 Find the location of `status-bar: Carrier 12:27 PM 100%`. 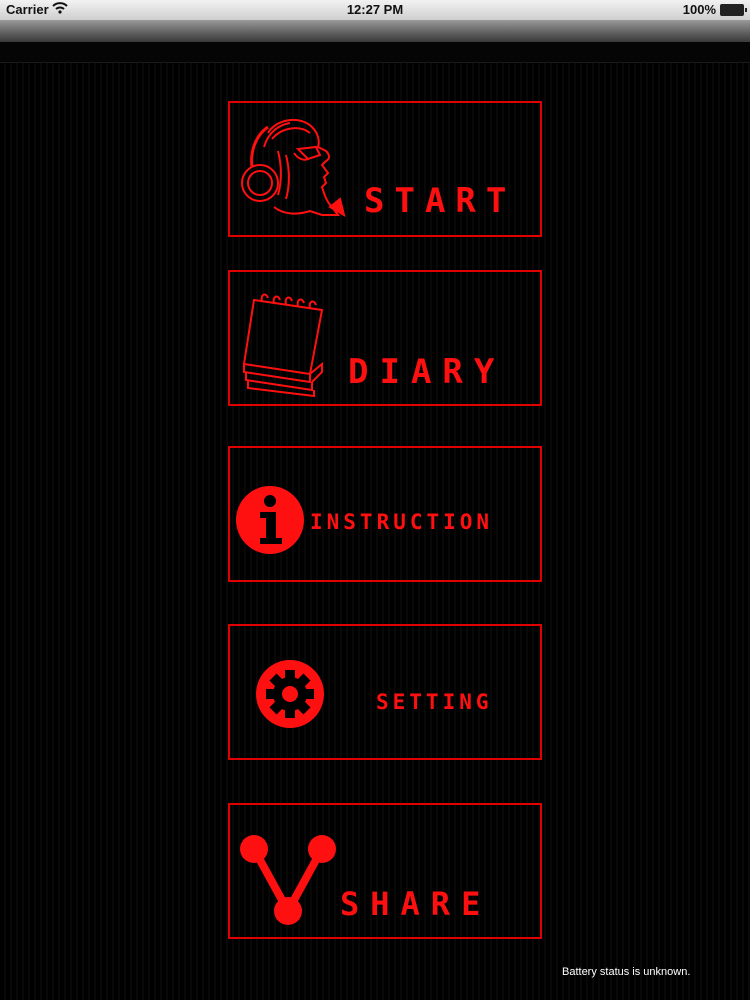

status-bar: Carrier 12:27 PM 100% is located at coordinates (375, 10).